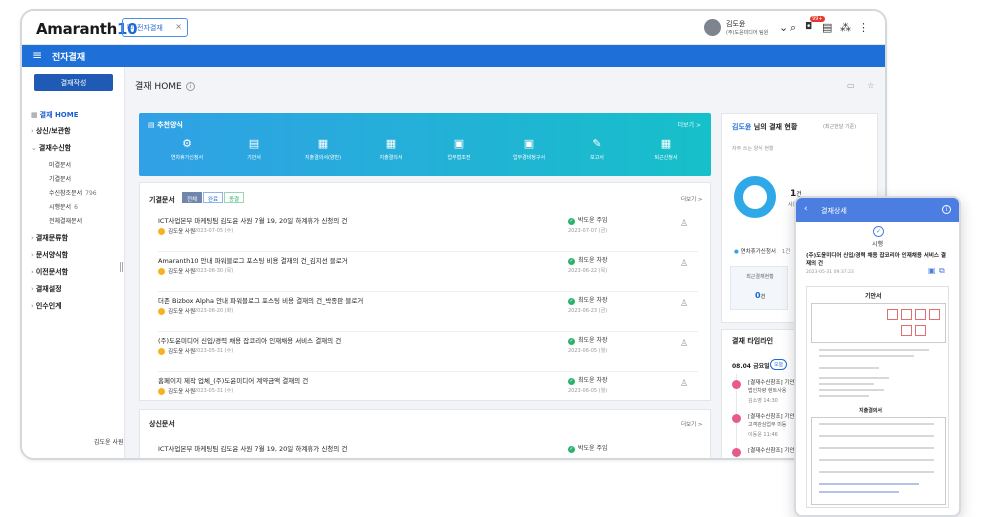 The width and height of the screenshot is (984, 517). What do you see at coordinates (49, 238) in the screenshot?
I see `sidebar-item-category: › 결재문류함` at bounding box center [49, 238].